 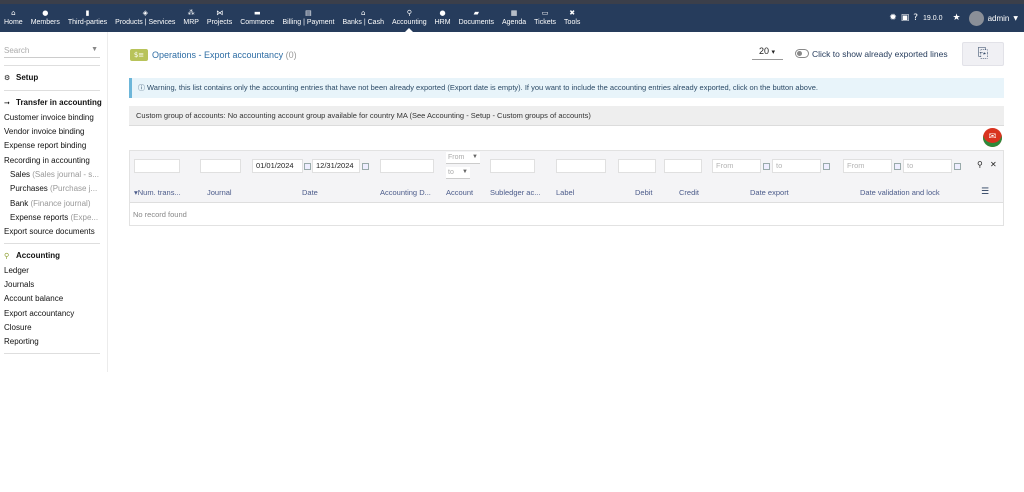 I want to click on sidebar-item-closure: Closure, so click(x=18, y=327).